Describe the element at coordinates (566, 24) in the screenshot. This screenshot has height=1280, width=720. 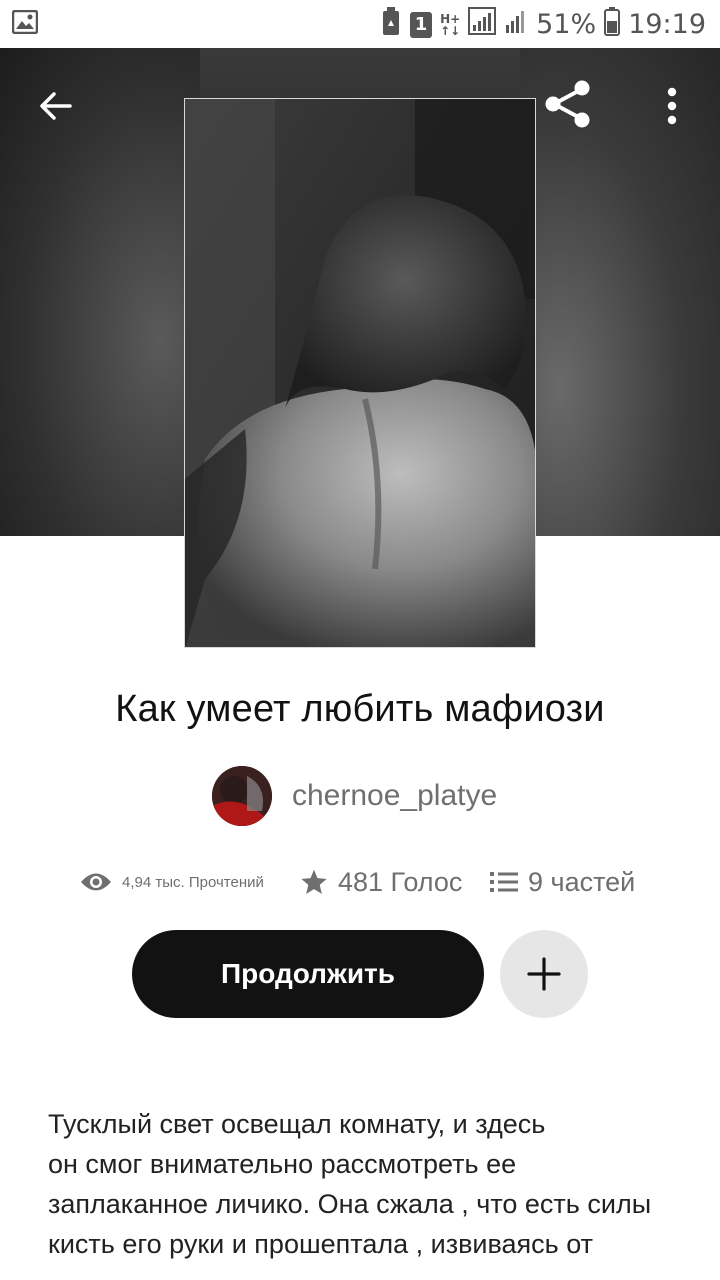
I see `battery-percent: 51%` at that location.